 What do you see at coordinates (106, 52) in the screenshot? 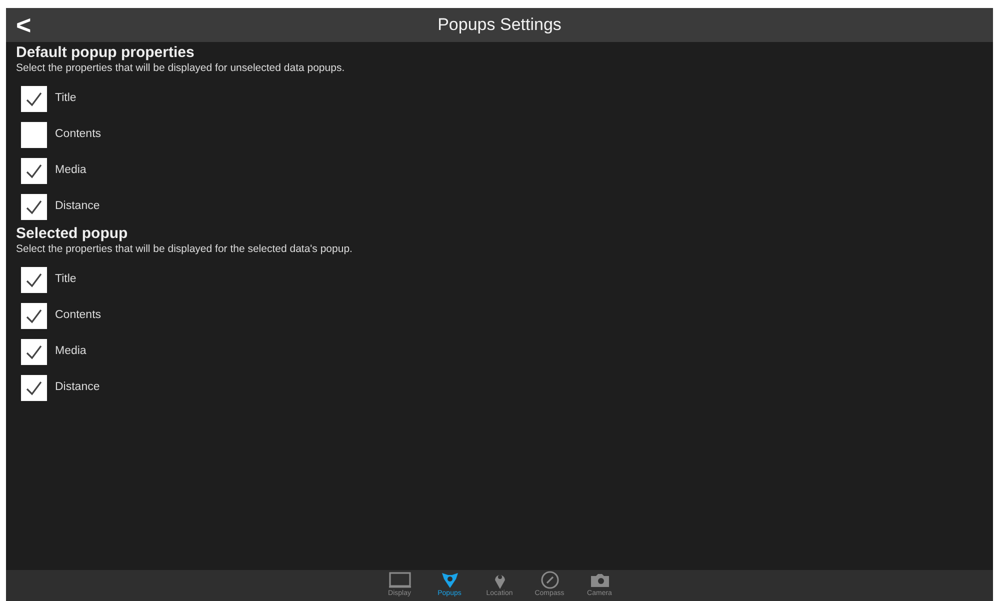
I see `section-title: Default popup properties` at bounding box center [106, 52].